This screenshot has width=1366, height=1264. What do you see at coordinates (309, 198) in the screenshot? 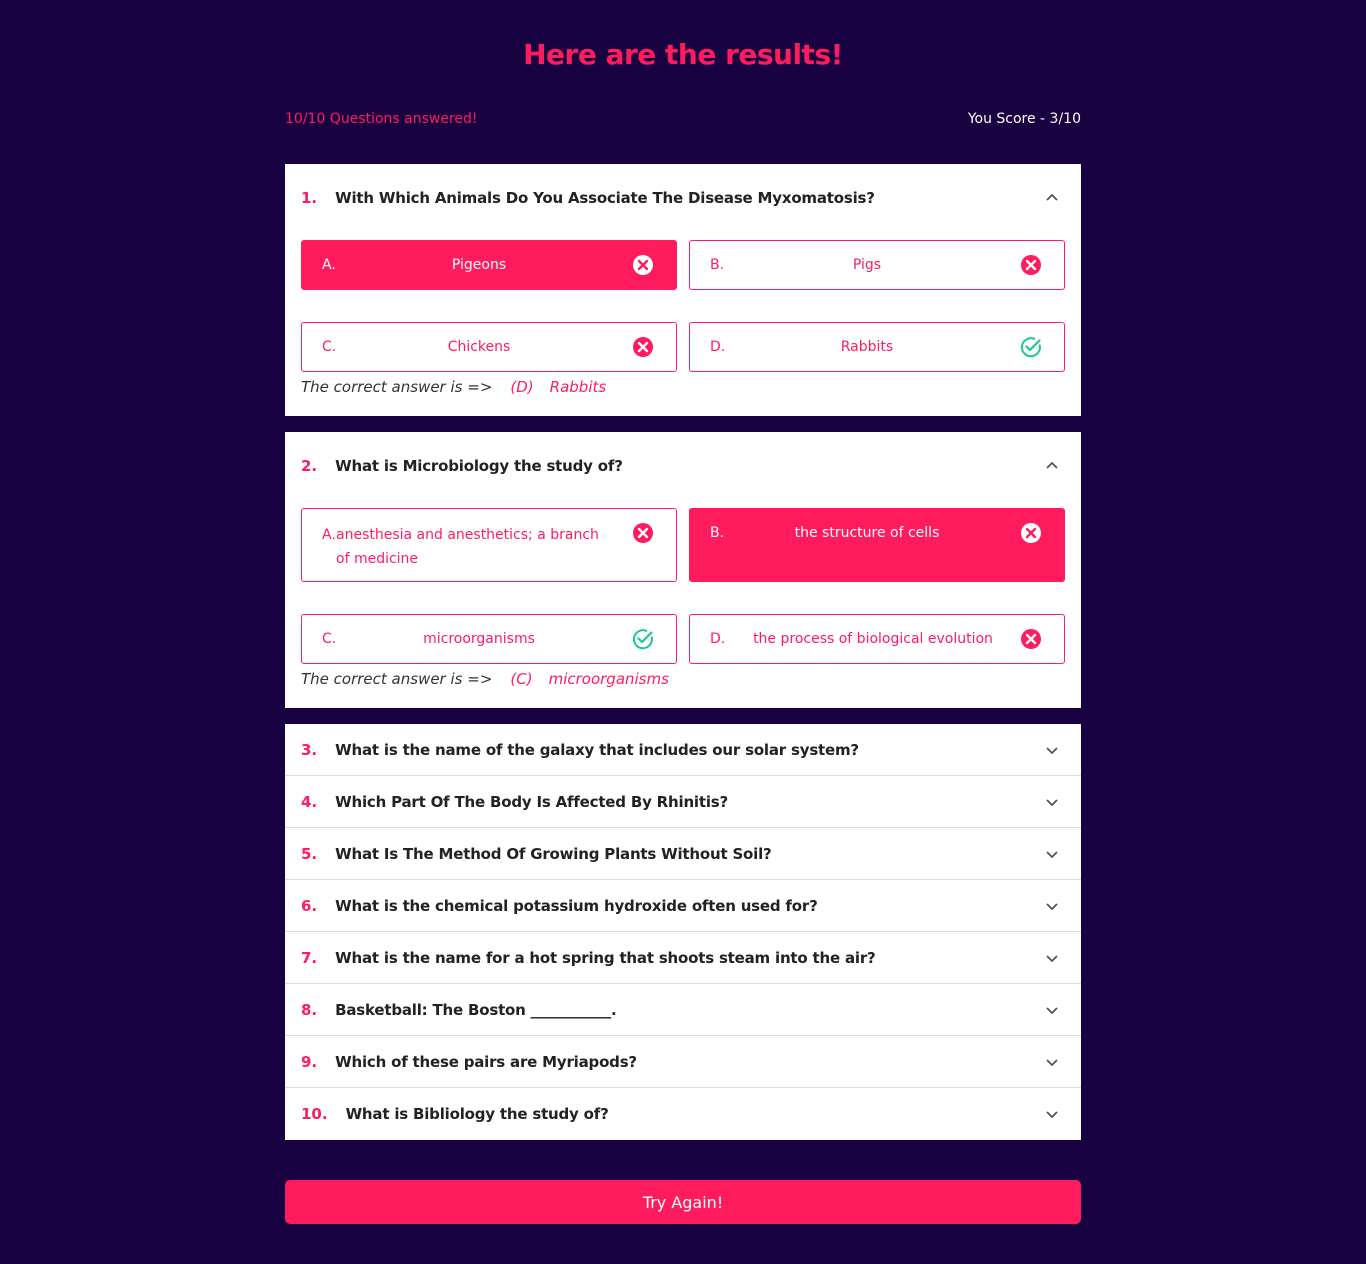
I see `question-number: 1.` at bounding box center [309, 198].